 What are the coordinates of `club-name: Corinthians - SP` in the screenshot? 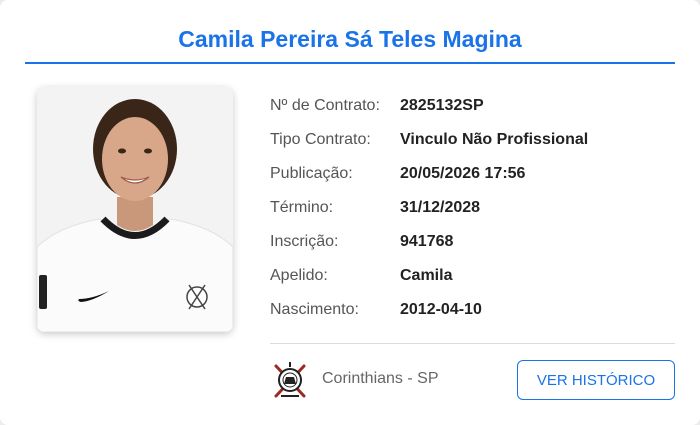 It's located at (380, 378).